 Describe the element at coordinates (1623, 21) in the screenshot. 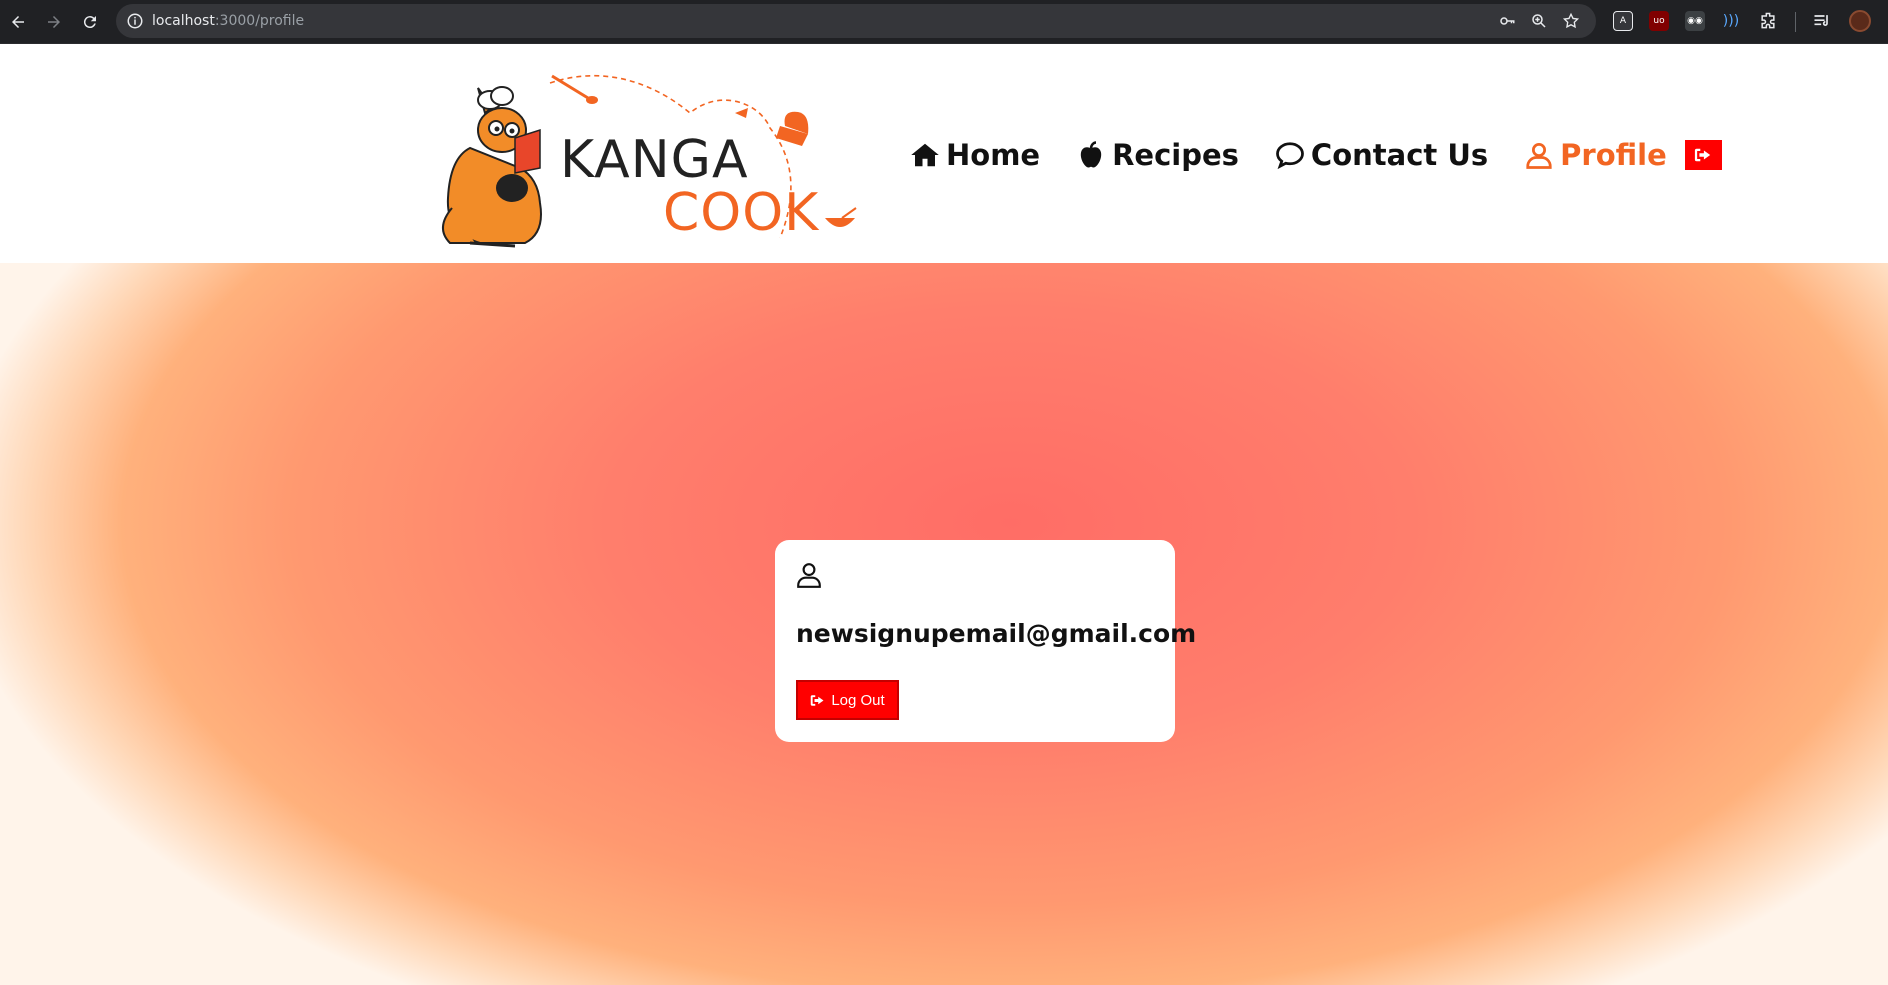

I see `extension-1-icon: A` at that location.